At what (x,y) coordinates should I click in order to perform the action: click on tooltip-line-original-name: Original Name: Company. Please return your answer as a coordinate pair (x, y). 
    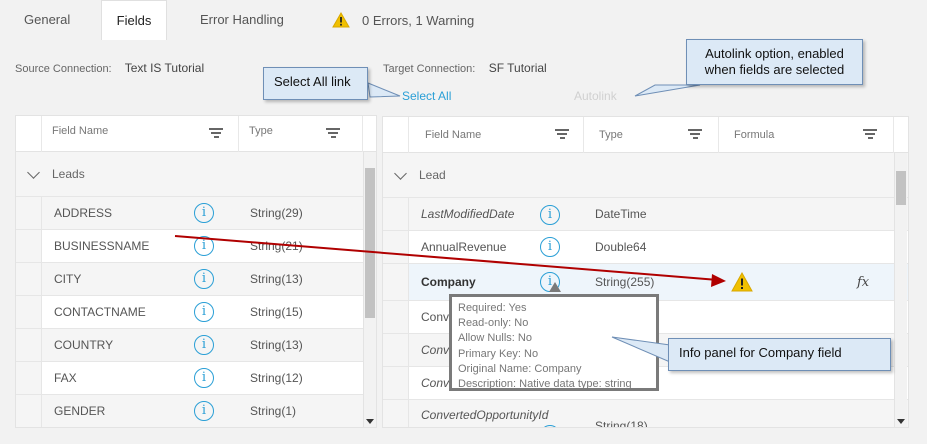
    Looking at the image, I should click on (520, 368).